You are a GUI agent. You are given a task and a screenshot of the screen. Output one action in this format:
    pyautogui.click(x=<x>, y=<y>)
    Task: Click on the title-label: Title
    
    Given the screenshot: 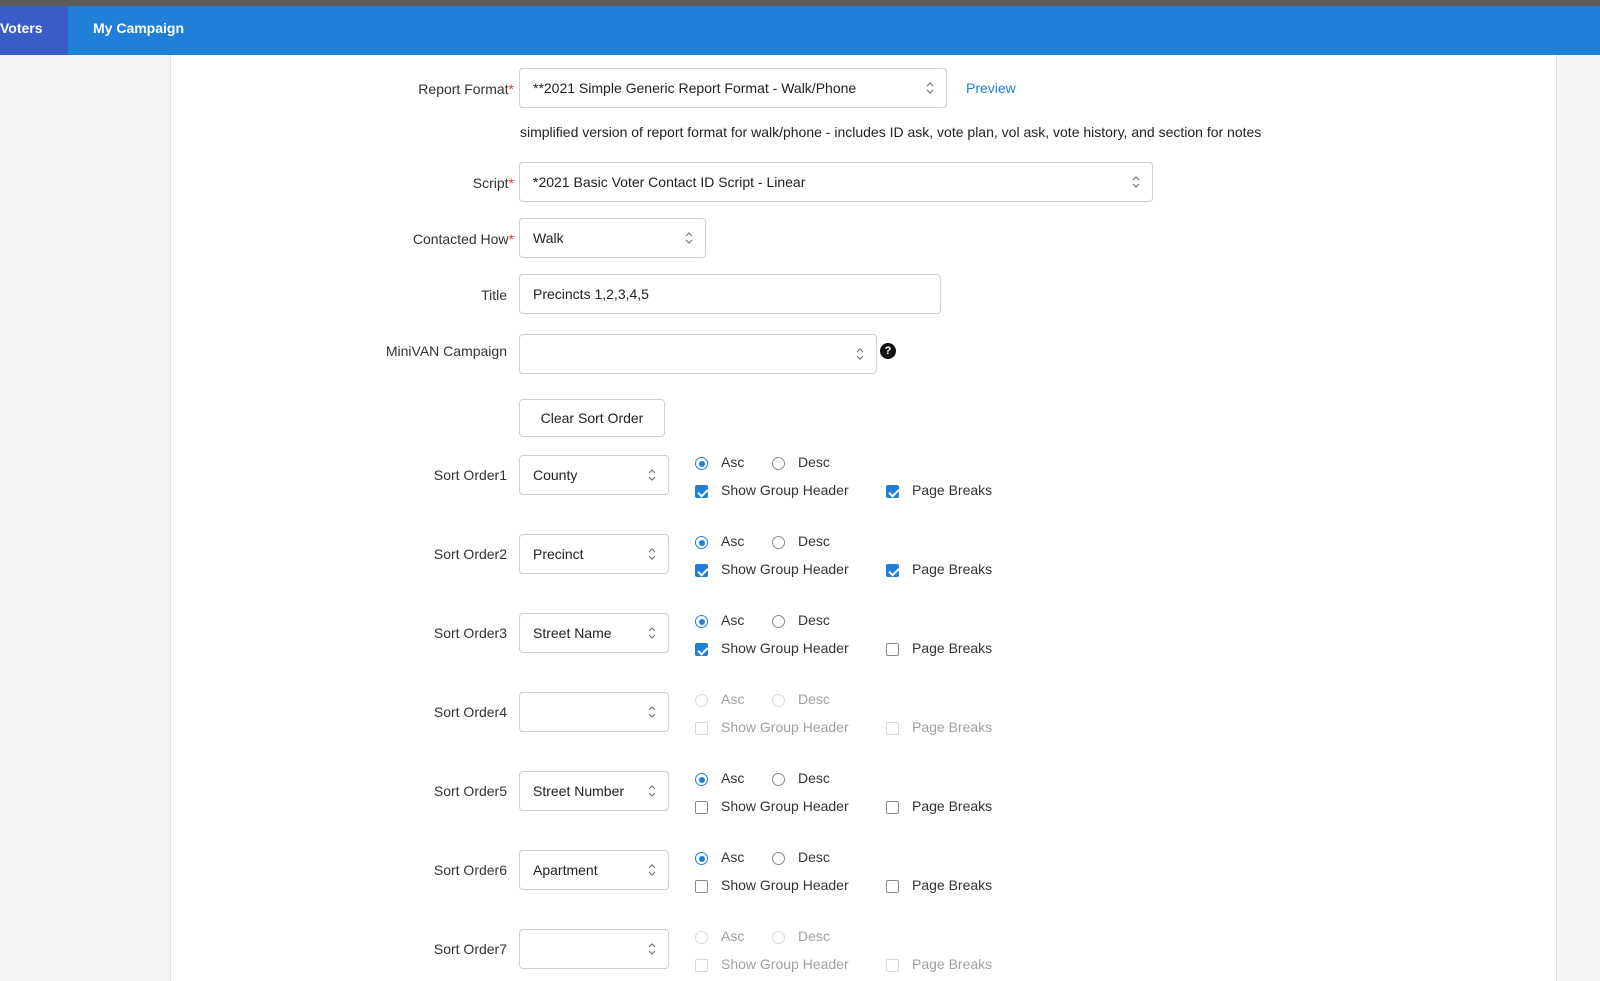 What is the action you would take?
    pyautogui.click(x=494, y=295)
    